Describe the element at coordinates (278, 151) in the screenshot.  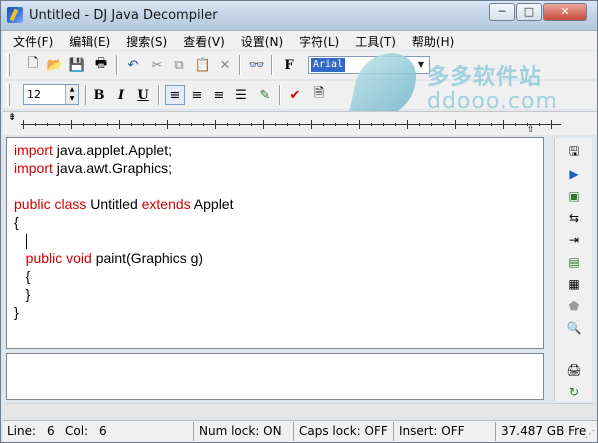
I see `code-line: import java.applet.Applet;` at that location.